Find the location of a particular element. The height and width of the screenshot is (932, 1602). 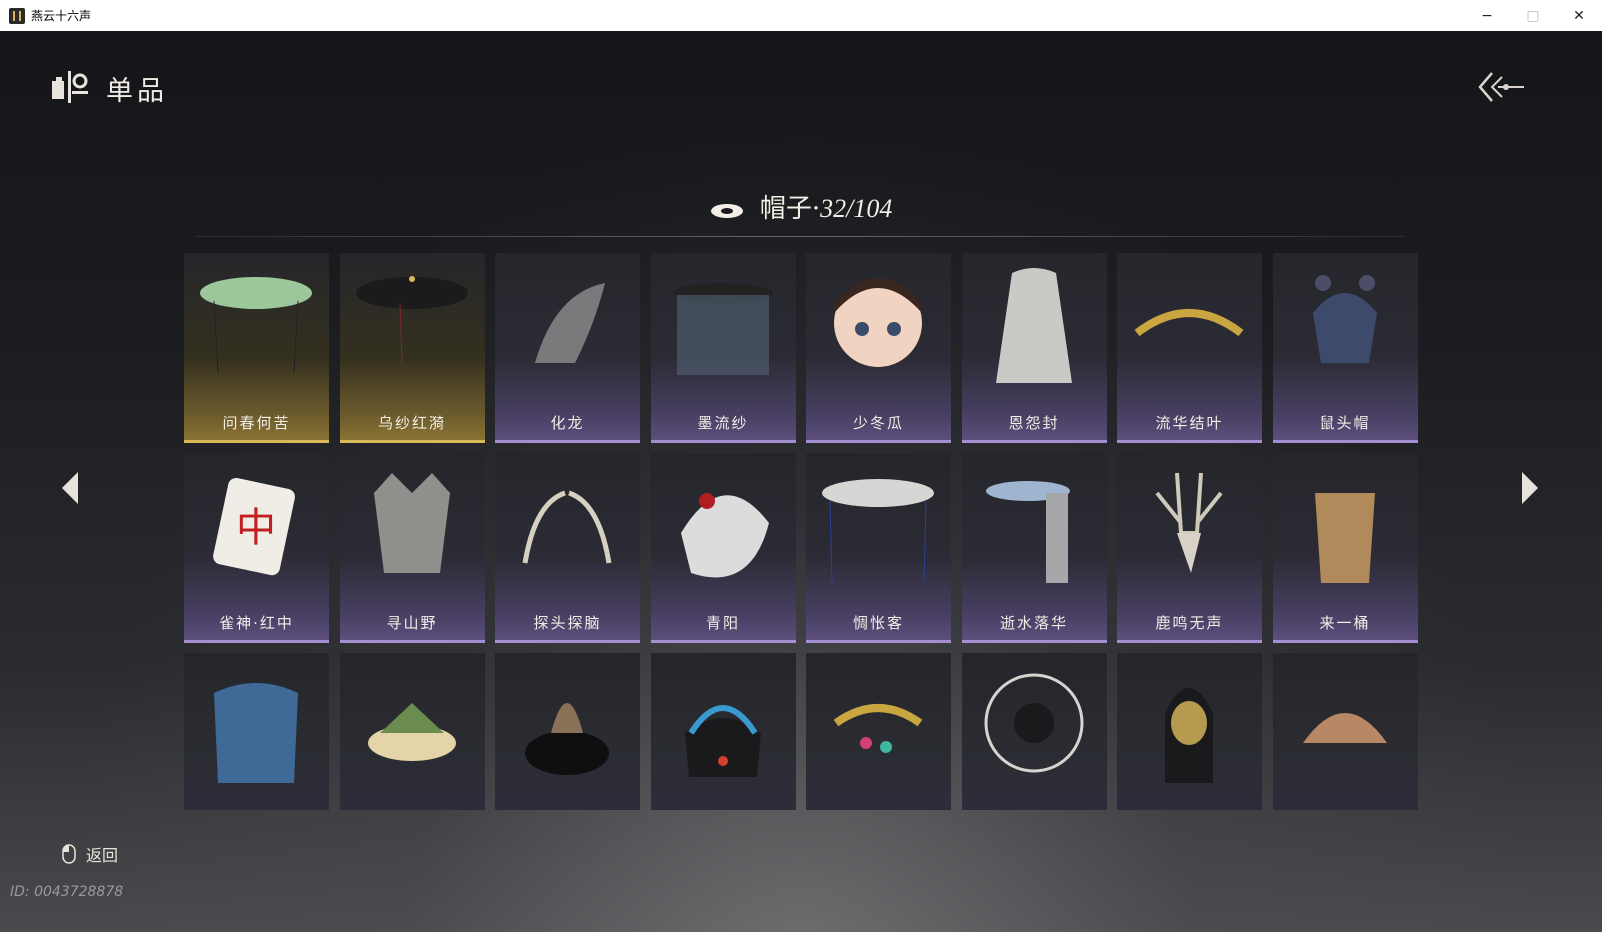

next-page-arrow-icon is located at coordinates (1530, 488).